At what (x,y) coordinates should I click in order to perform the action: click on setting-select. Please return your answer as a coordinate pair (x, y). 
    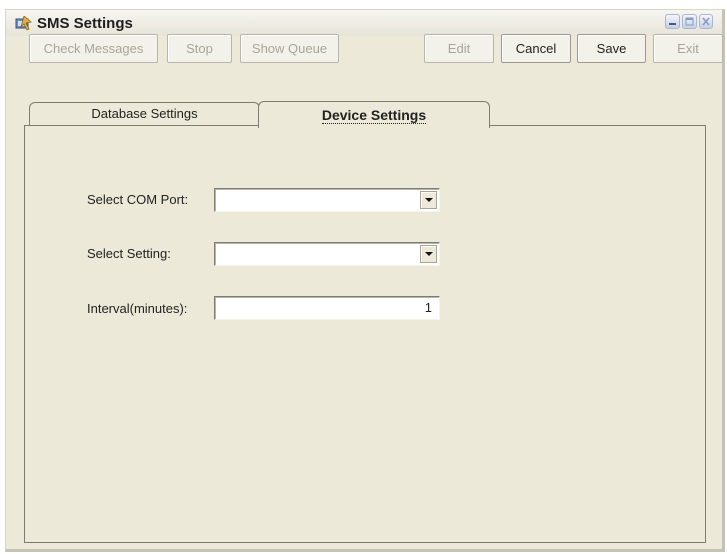
    Looking at the image, I should click on (327, 254).